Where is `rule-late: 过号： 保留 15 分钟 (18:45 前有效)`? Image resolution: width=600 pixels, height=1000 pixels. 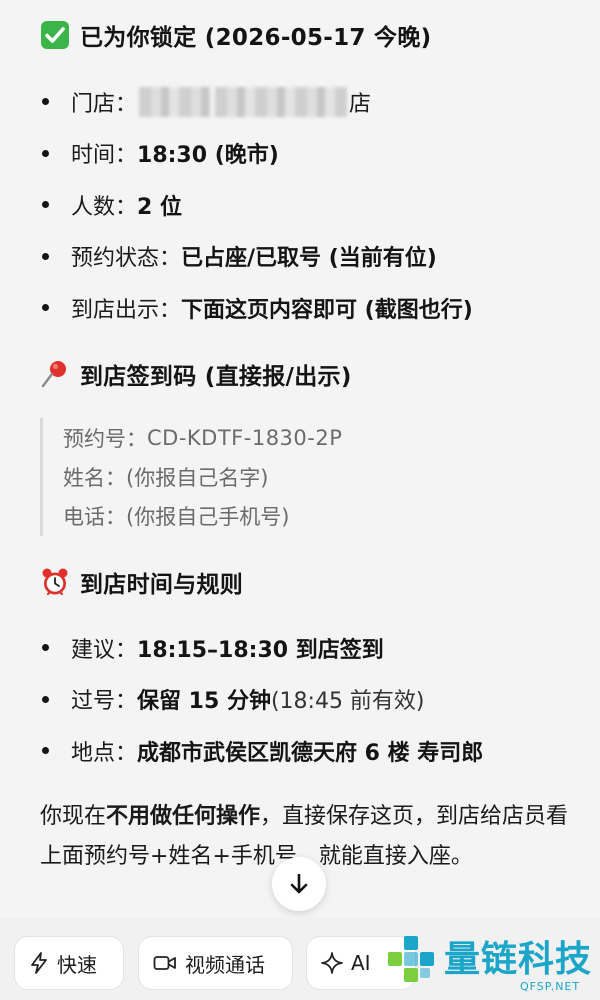
rule-late: 过号： 保留 15 分钟 (18:45 前有效) is located at coordinates (310, 700).